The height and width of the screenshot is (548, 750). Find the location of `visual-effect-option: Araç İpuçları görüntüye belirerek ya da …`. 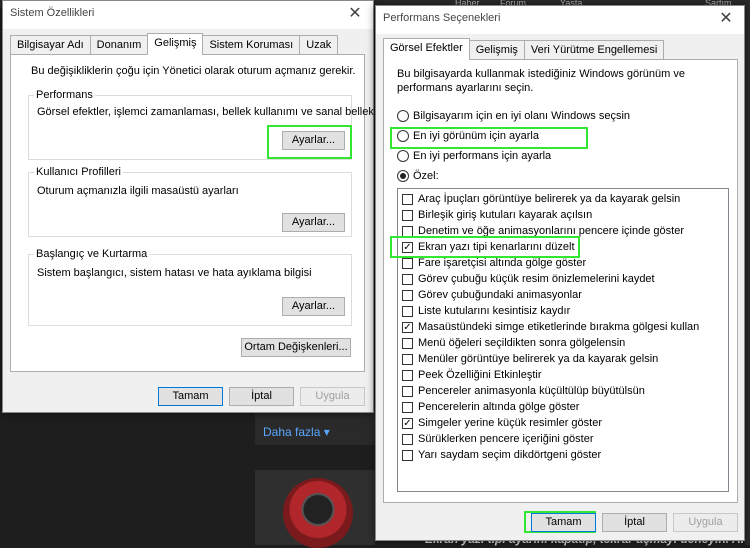

visual-effect-option: Araç İpuçları görüntüye belirerek ya da … is located at coordinates (541, 199).